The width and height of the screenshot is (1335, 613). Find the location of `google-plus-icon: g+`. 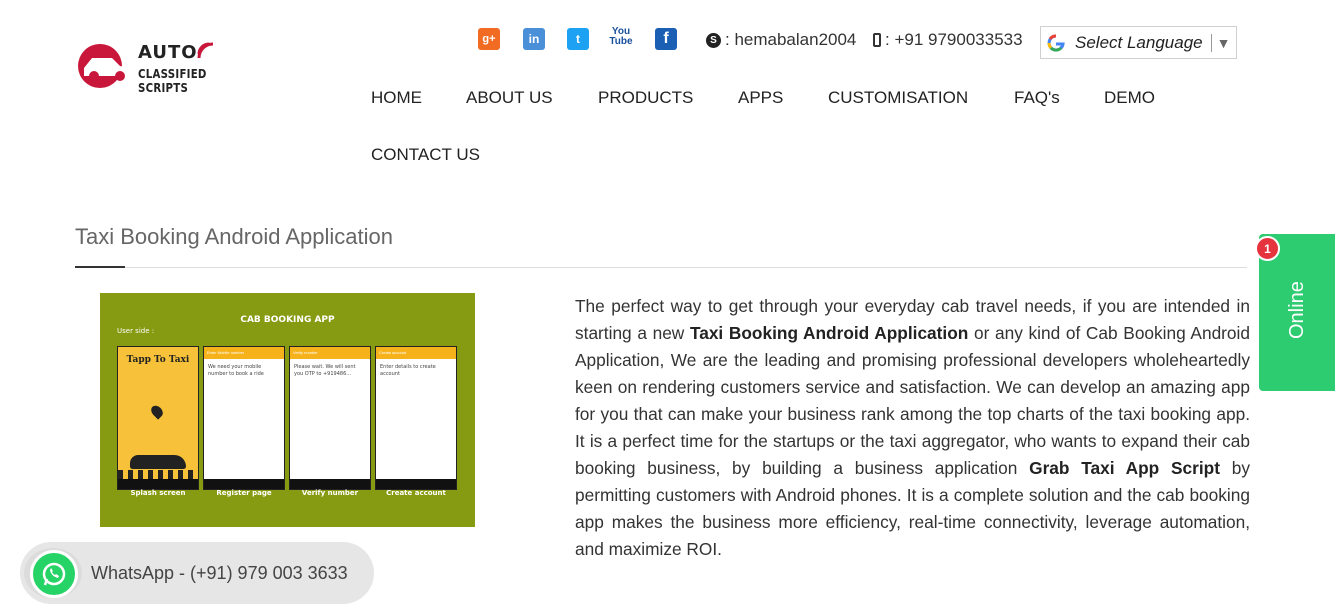

google-plus-icon: g+ is located at coordinates (489, 39).